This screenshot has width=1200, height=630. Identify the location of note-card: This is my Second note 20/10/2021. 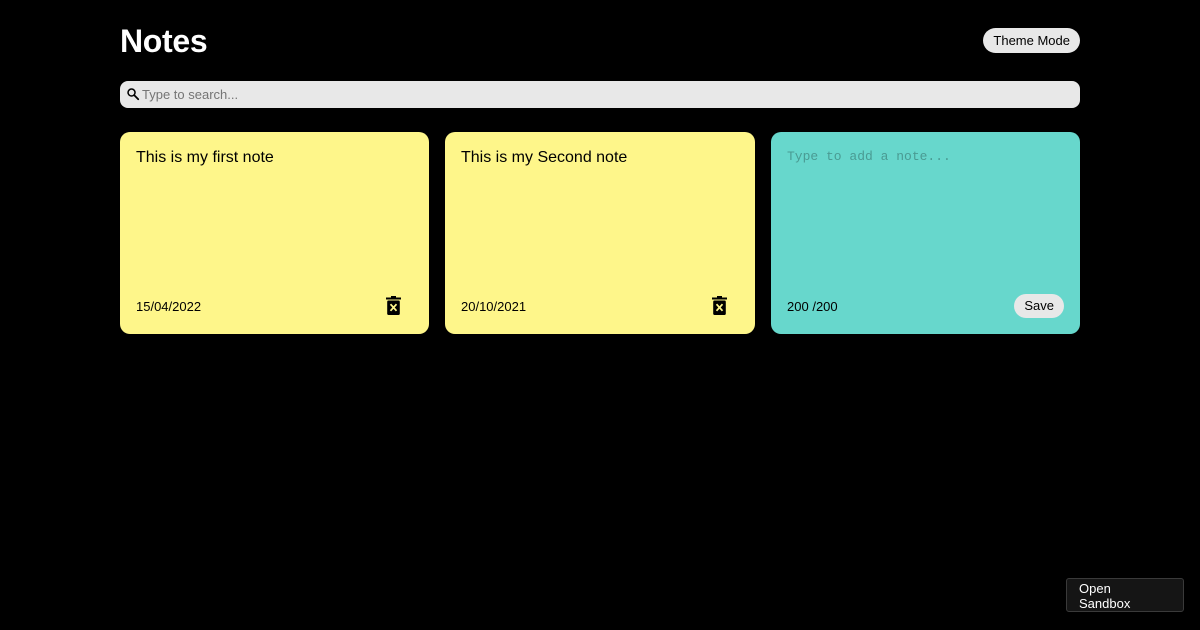
(600, 233).